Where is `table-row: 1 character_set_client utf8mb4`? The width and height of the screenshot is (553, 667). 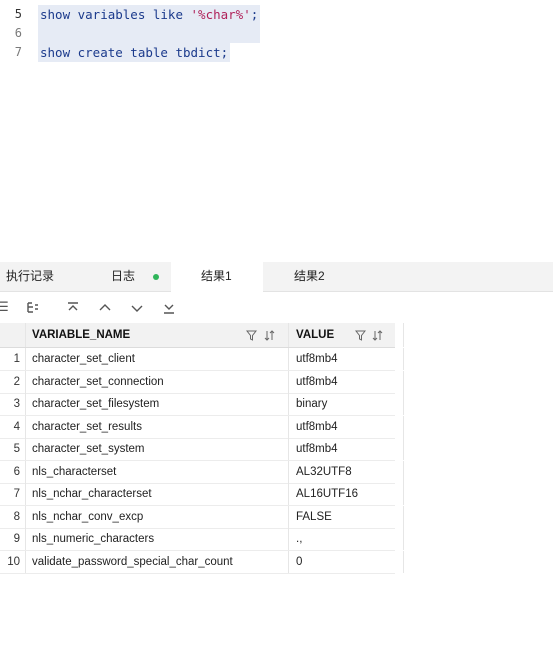 table-row: 1 character_set_client utf8mb4 is located at coordinates (202, 359).